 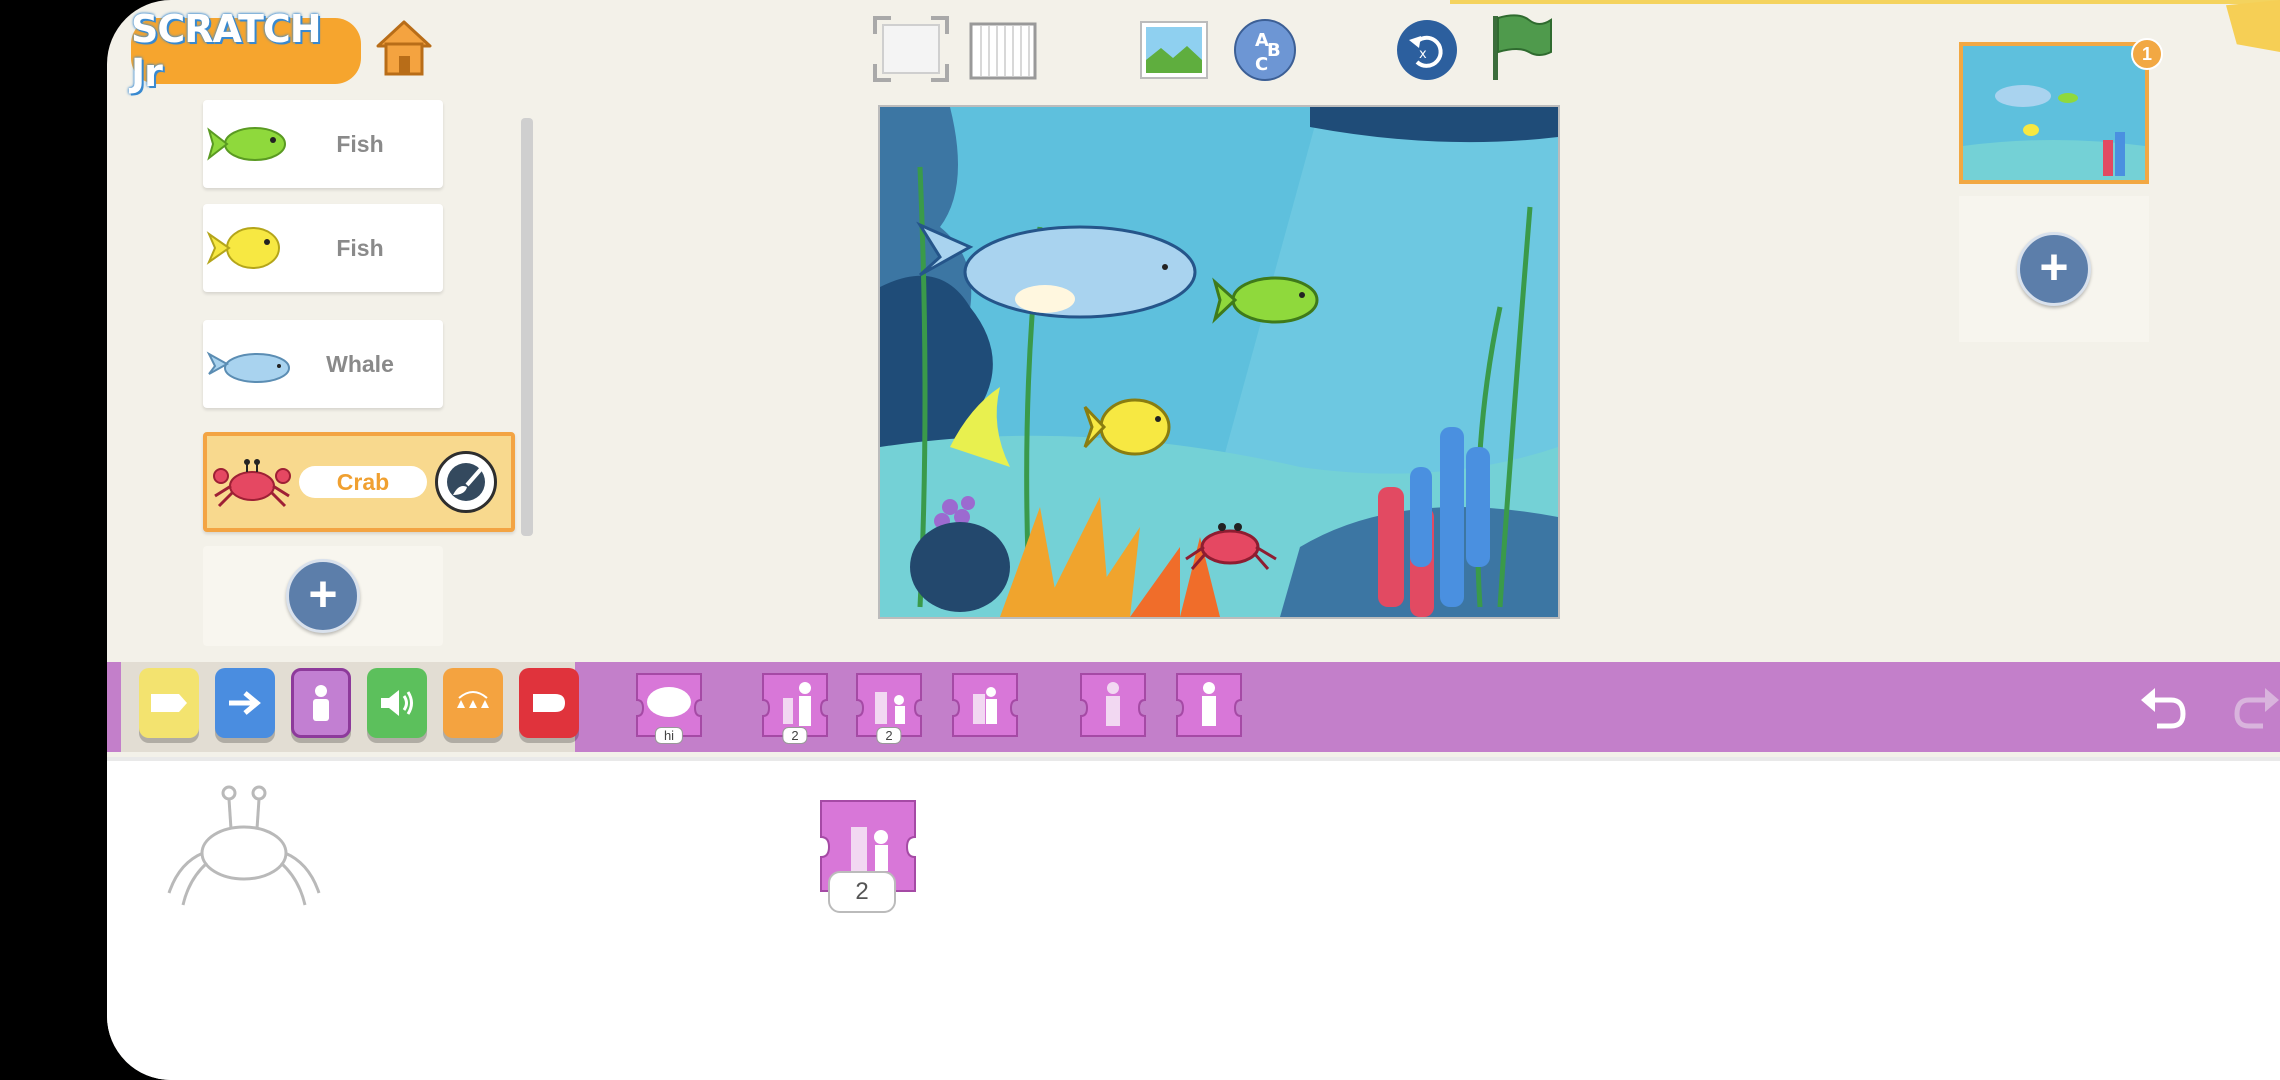 I want to click on add-sprite-button: +, so click(x=323, y=596).